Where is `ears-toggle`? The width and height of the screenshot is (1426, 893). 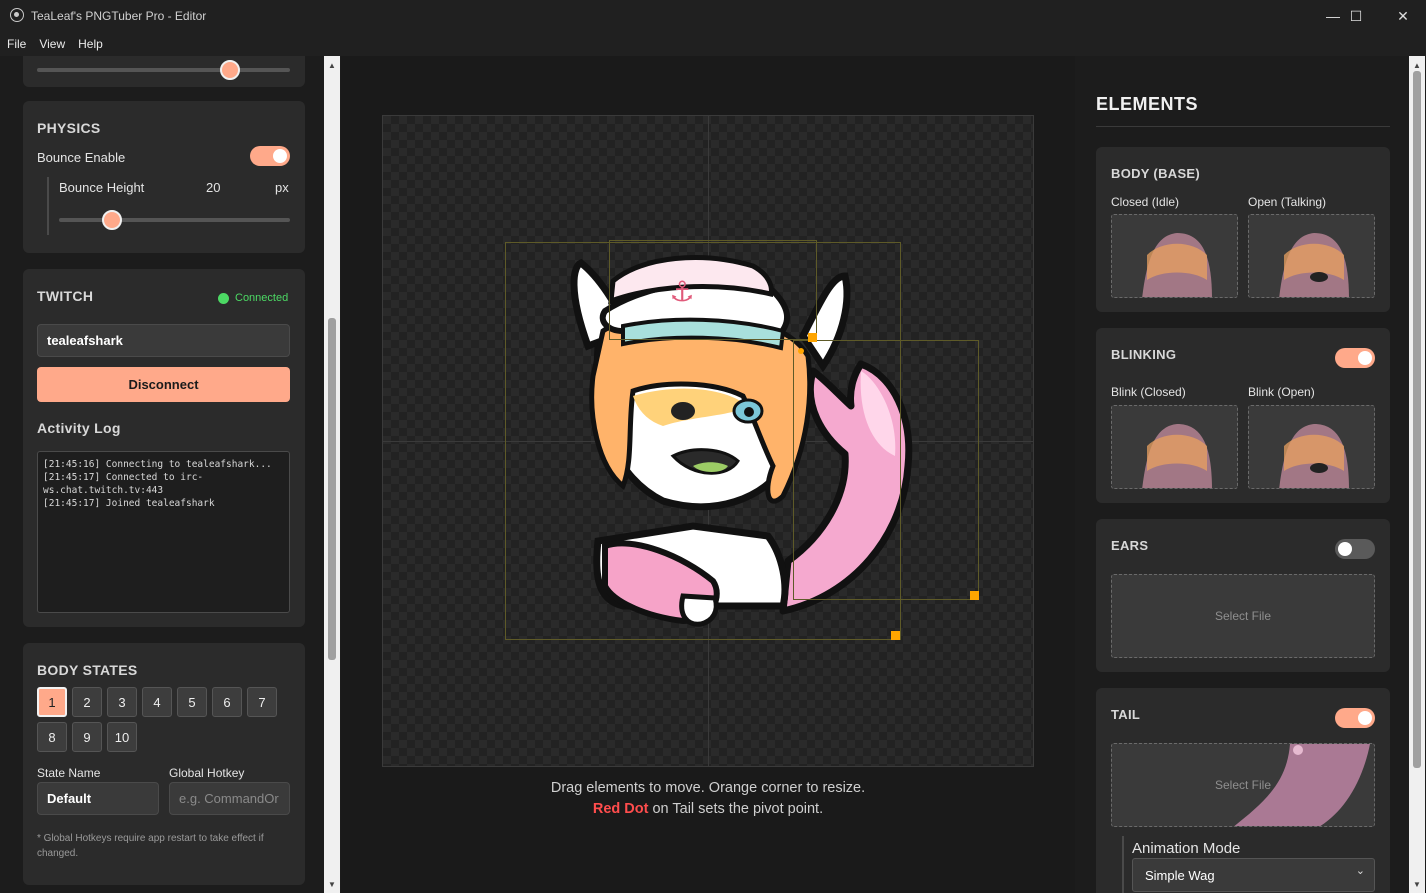 ears-toggle is located at coordinates (1355, 549).